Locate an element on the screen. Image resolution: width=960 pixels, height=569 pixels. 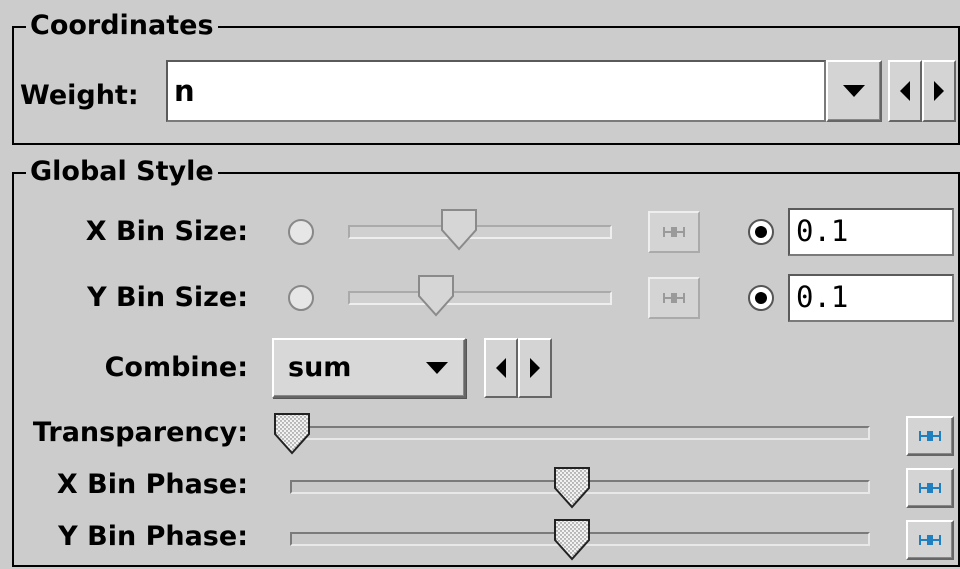
y-bin-size-input: 0.1 is located at coordinates (871, 298).